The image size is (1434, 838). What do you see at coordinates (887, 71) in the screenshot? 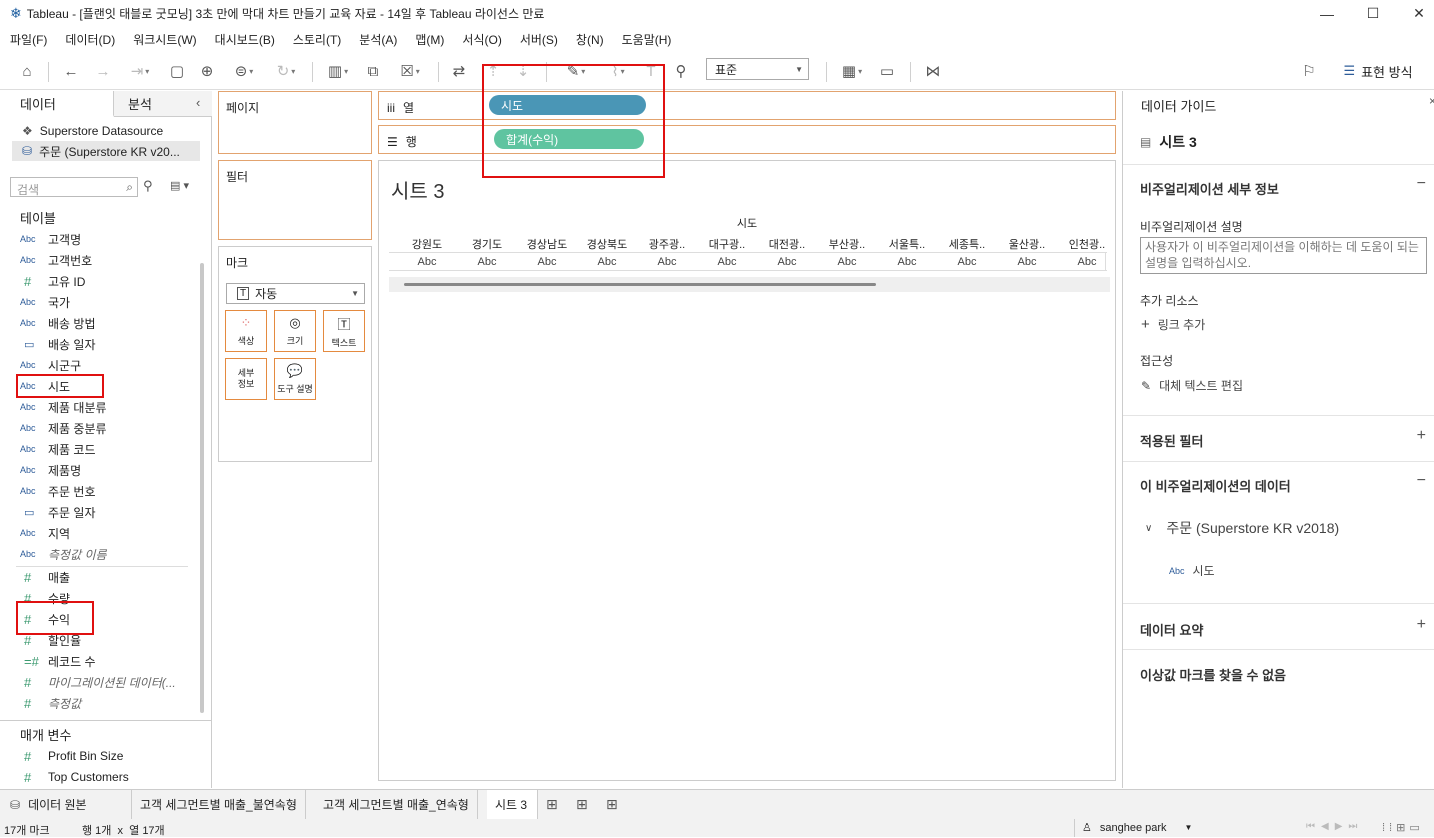
I see `presentation-icon: ▭` at bounding box center [887, 71].